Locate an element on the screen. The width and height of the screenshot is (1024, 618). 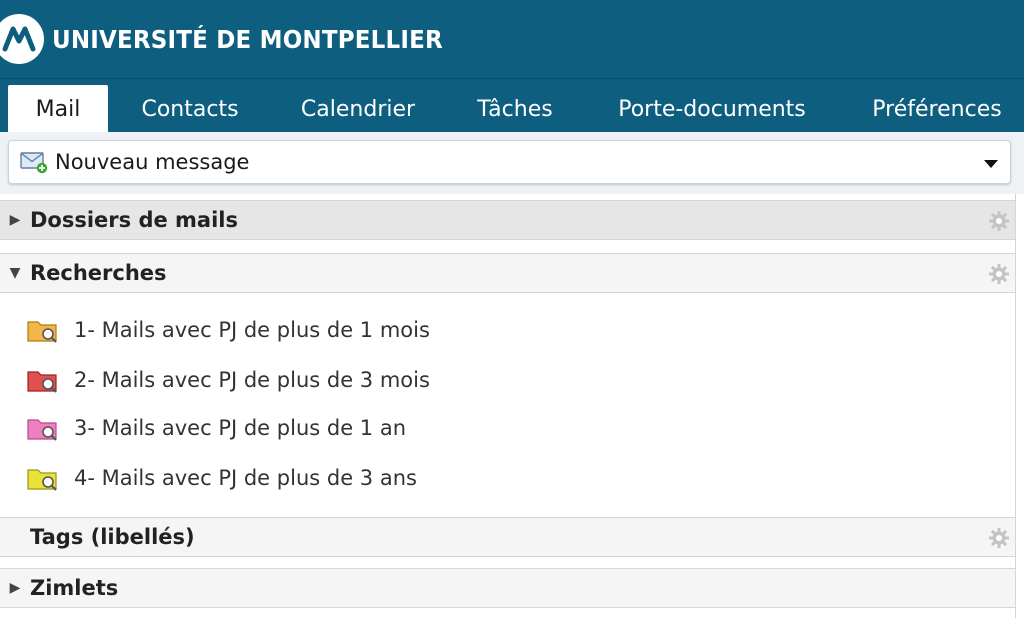
app-header: UNIVERSITÉ DE MONTPELLIER is located at coordinates (512, 39).